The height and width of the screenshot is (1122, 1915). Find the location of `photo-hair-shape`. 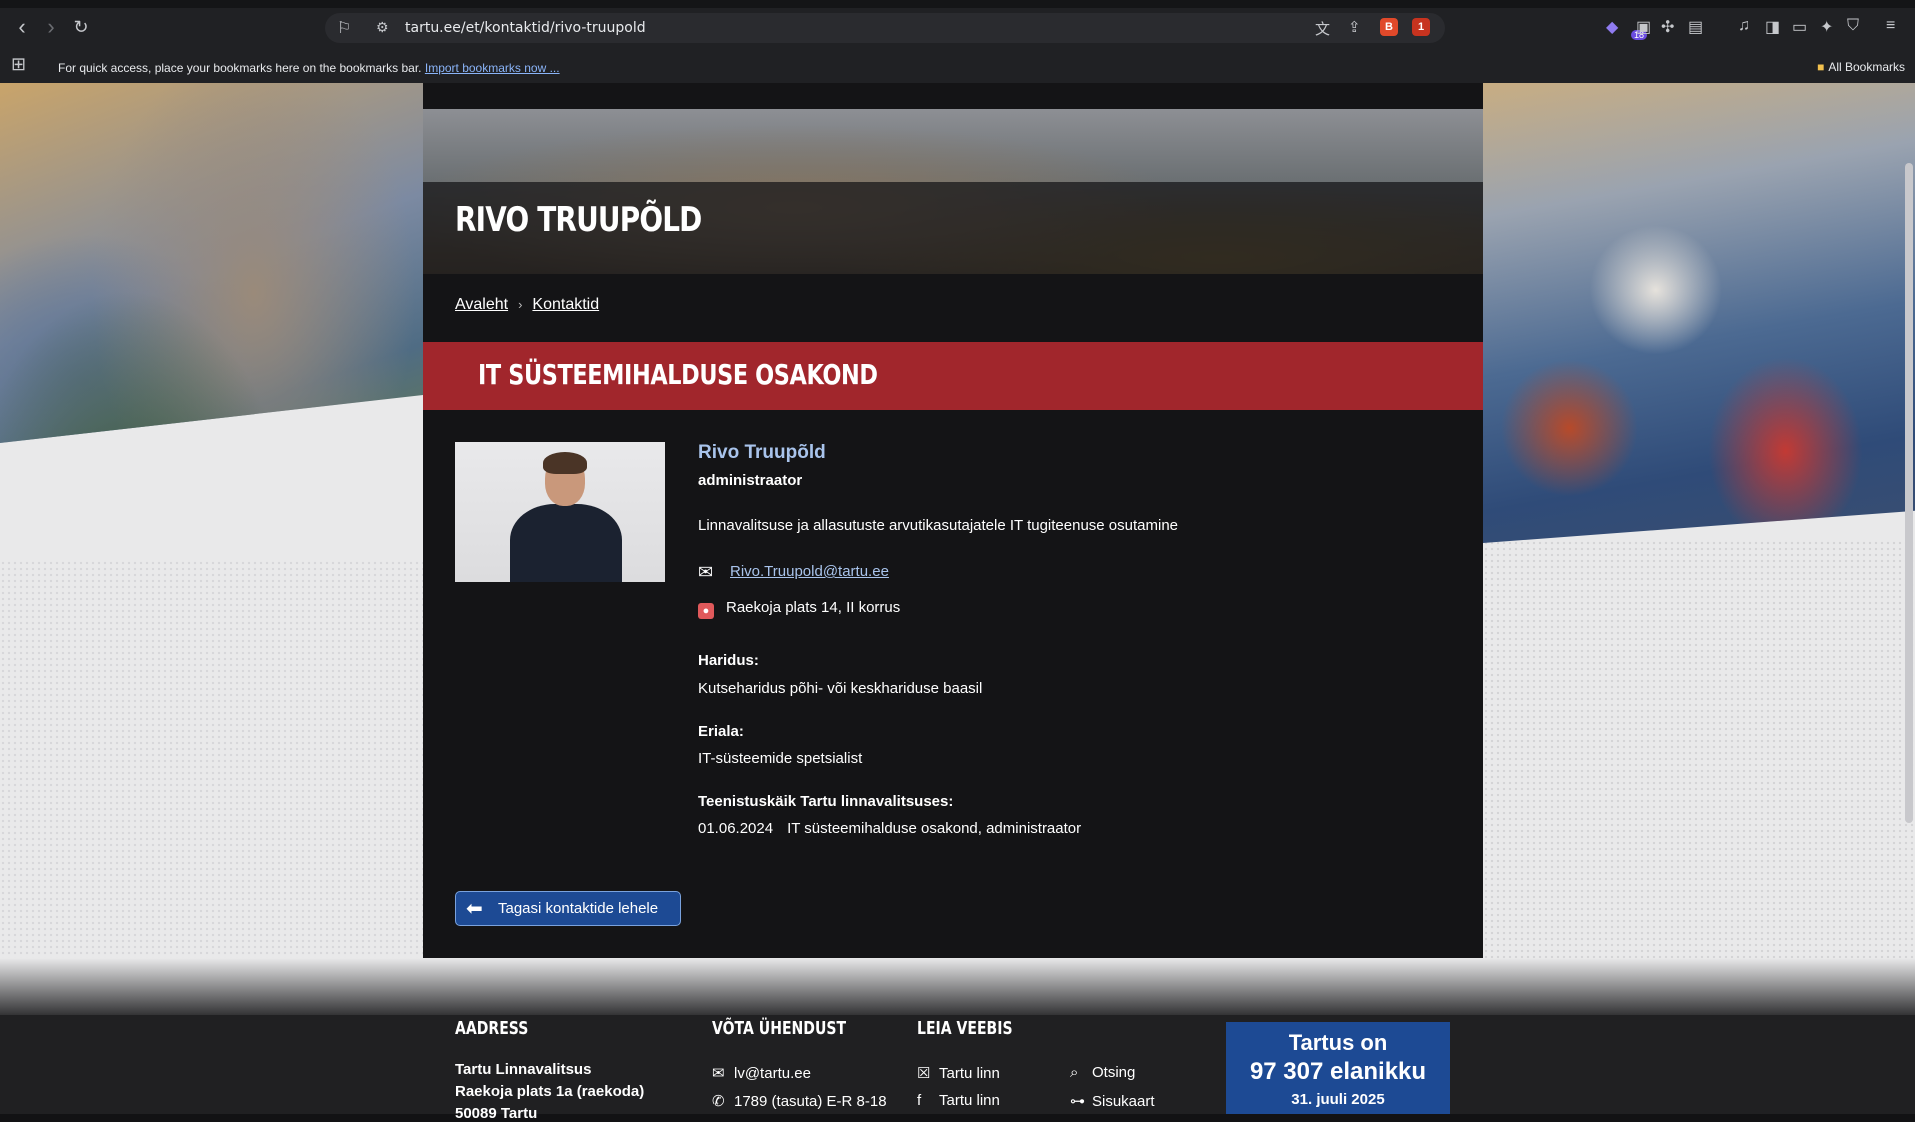

photo-hair-shape is located at coordinates (565, 463).